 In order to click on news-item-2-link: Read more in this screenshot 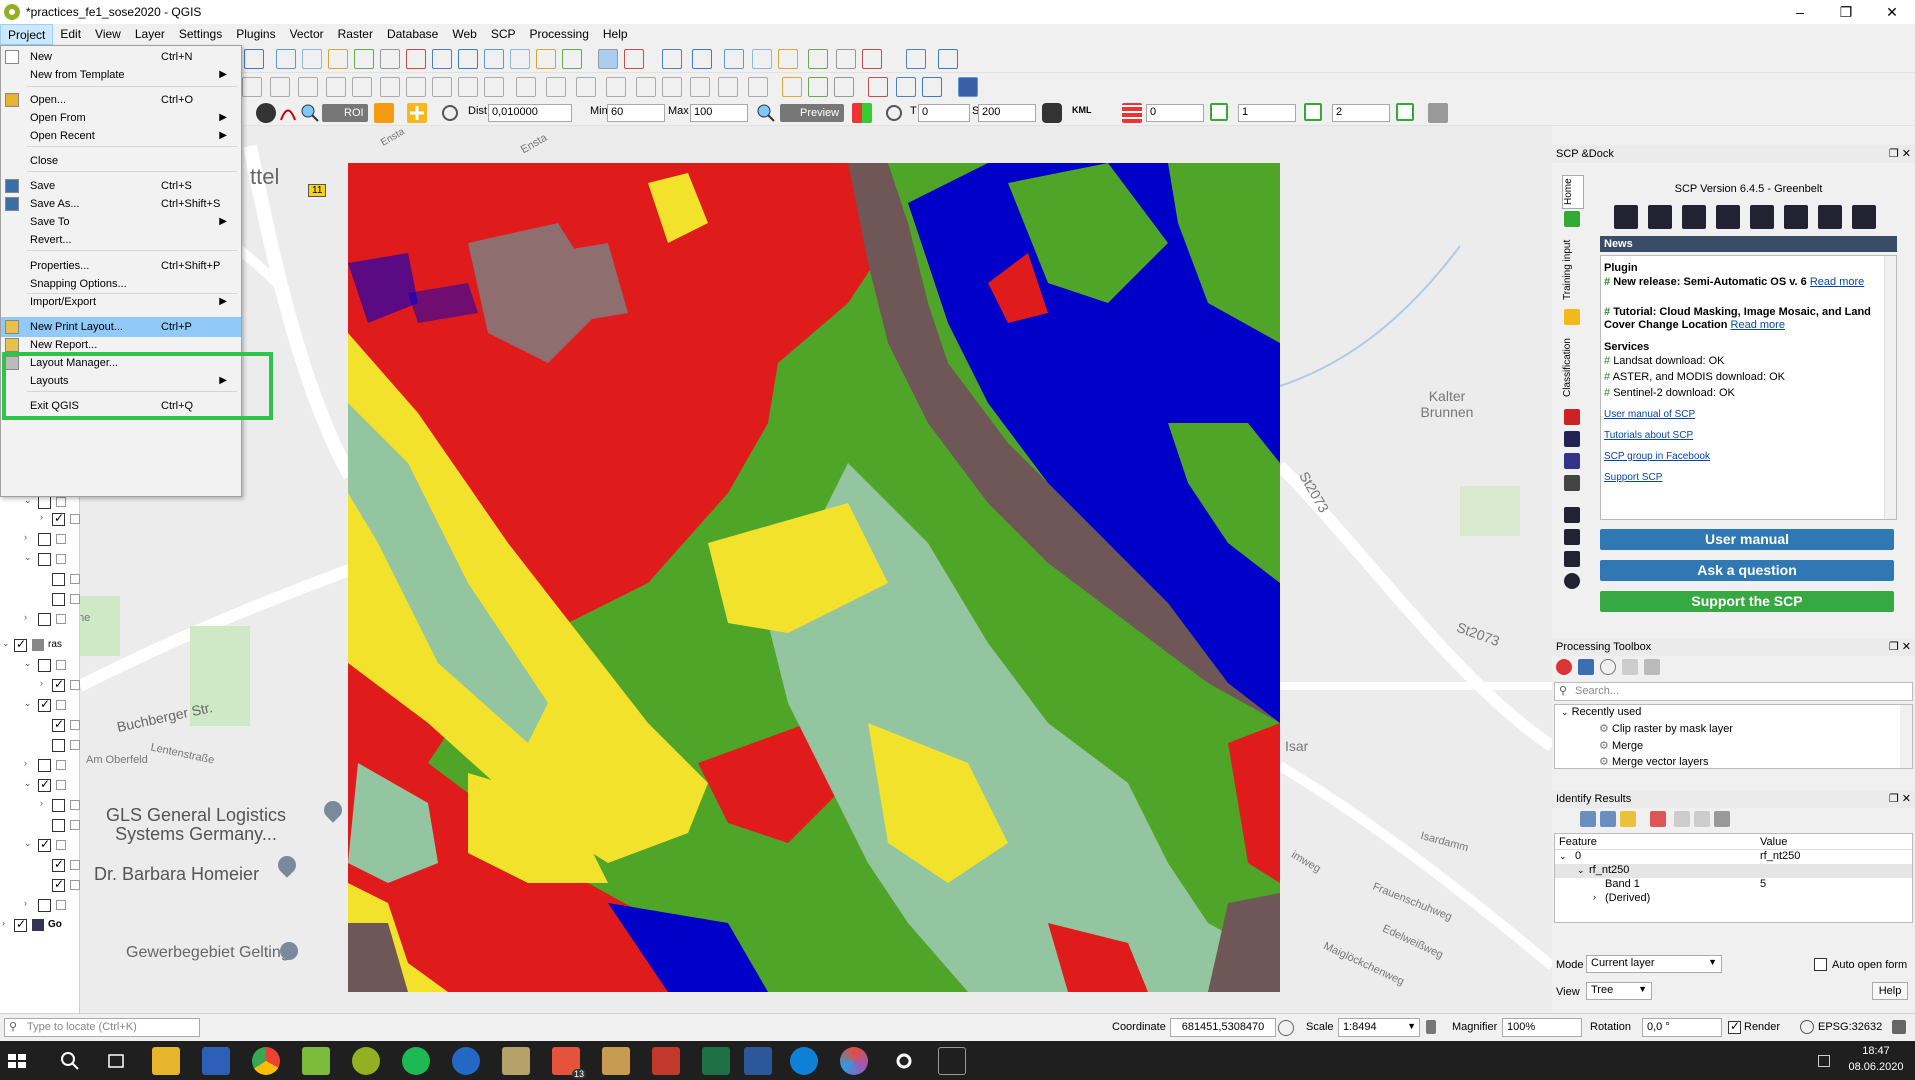, I will do `click(1758, 325)`.